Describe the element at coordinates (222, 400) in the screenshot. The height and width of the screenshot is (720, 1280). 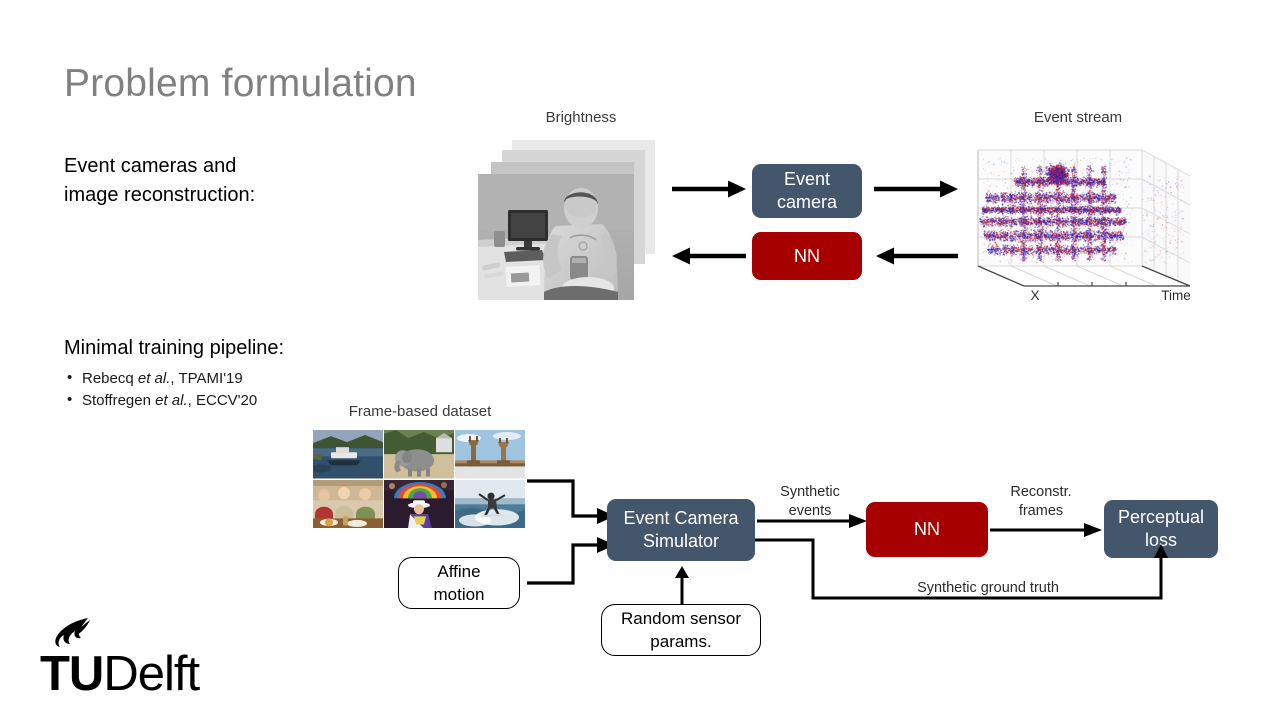
I see `reference-venue: , ECCV'20` at that location.